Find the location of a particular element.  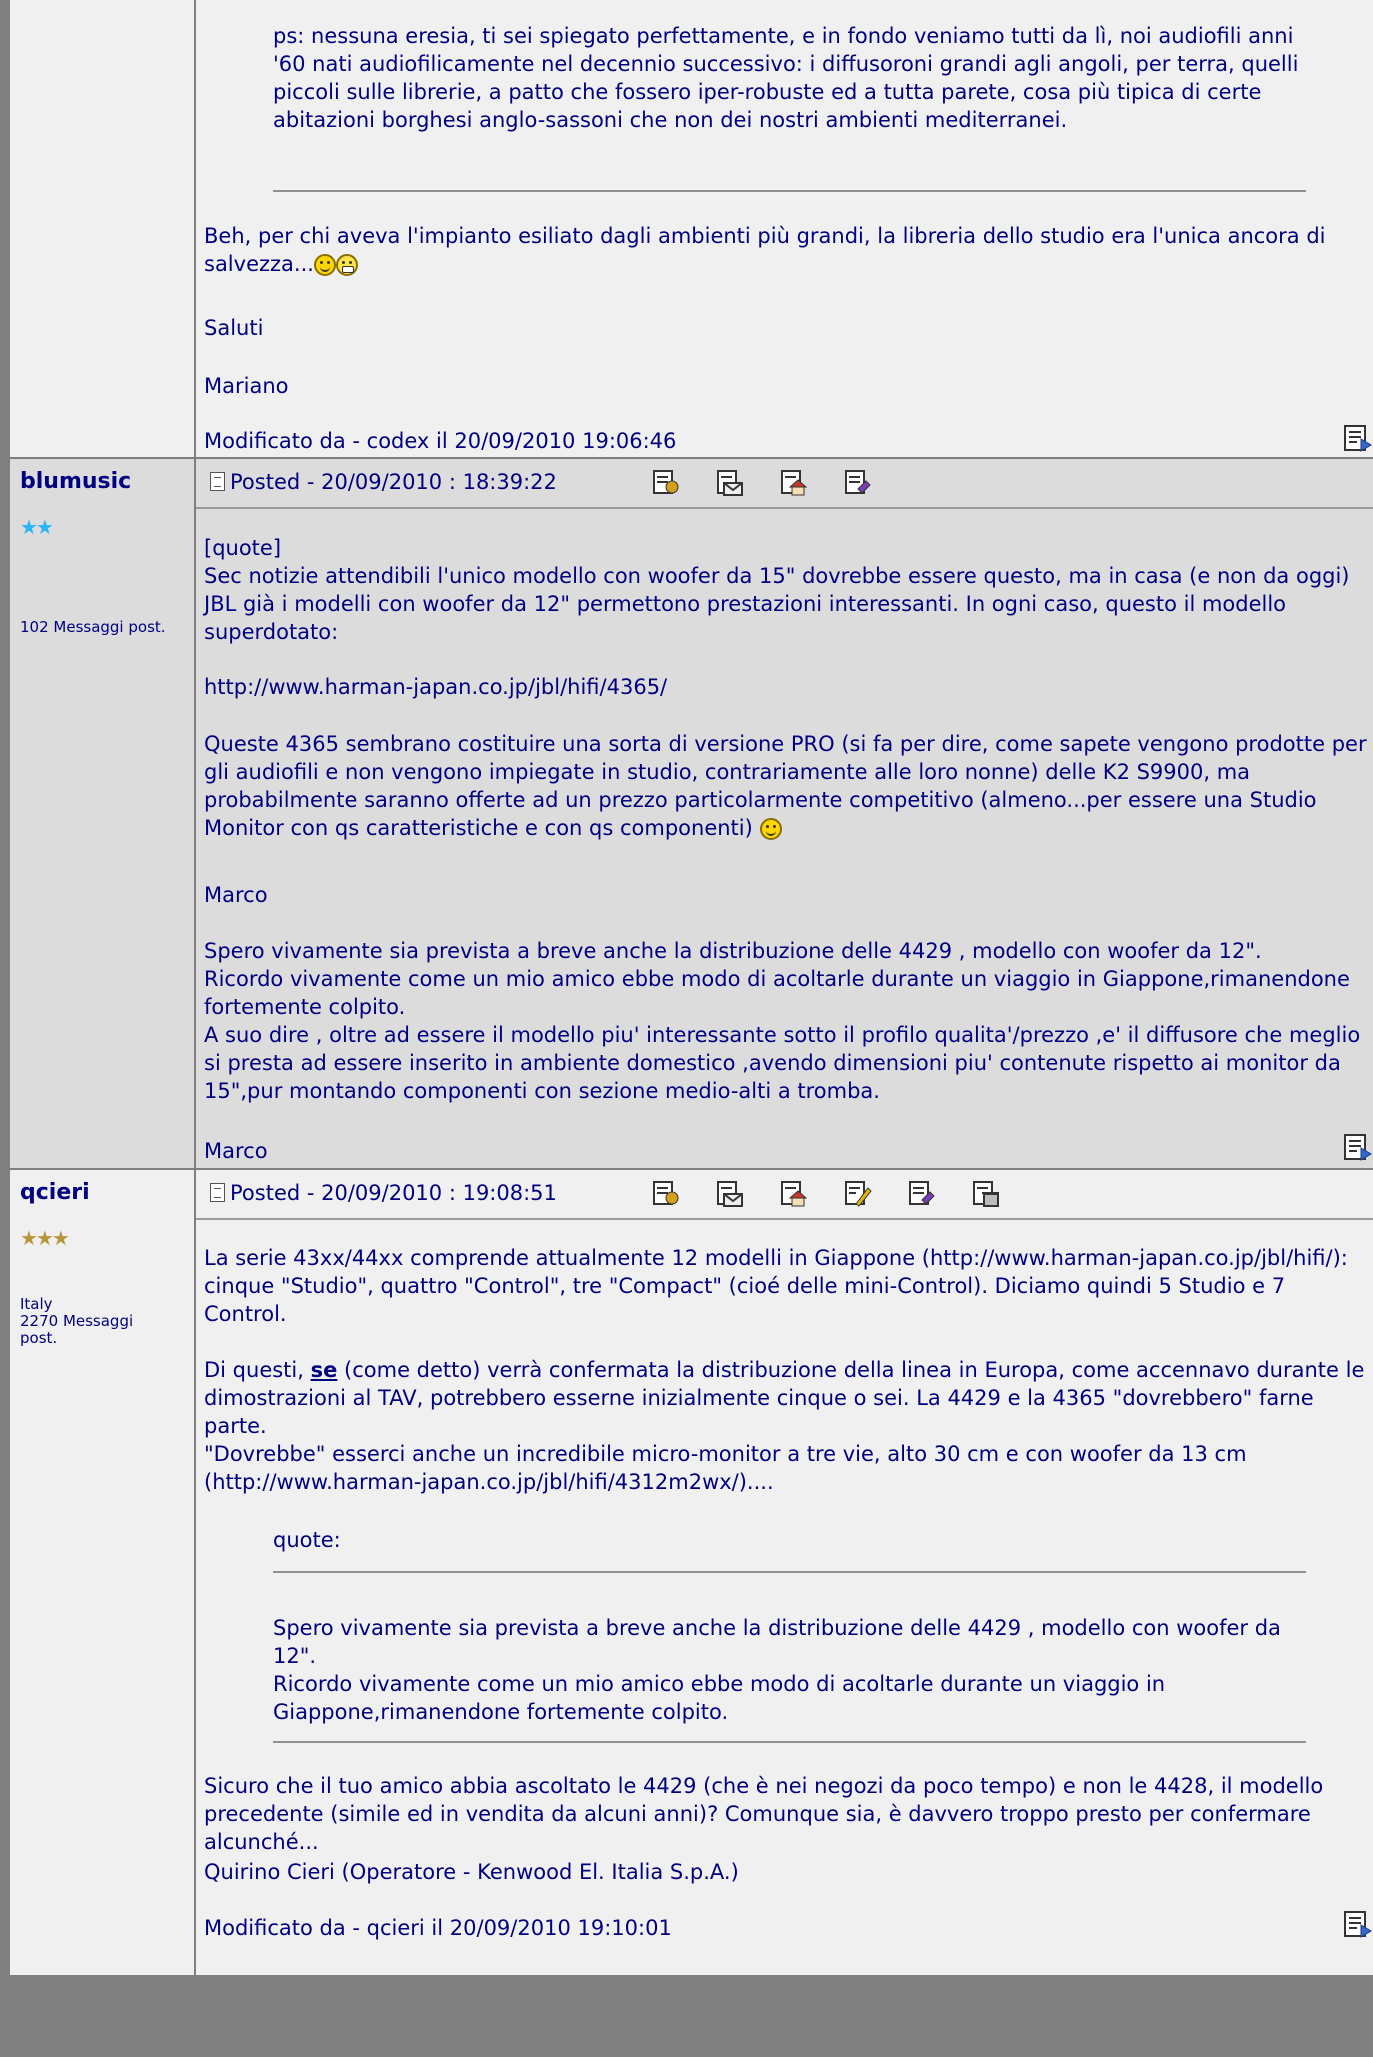

author-cell is located at coordinates (102, 228).